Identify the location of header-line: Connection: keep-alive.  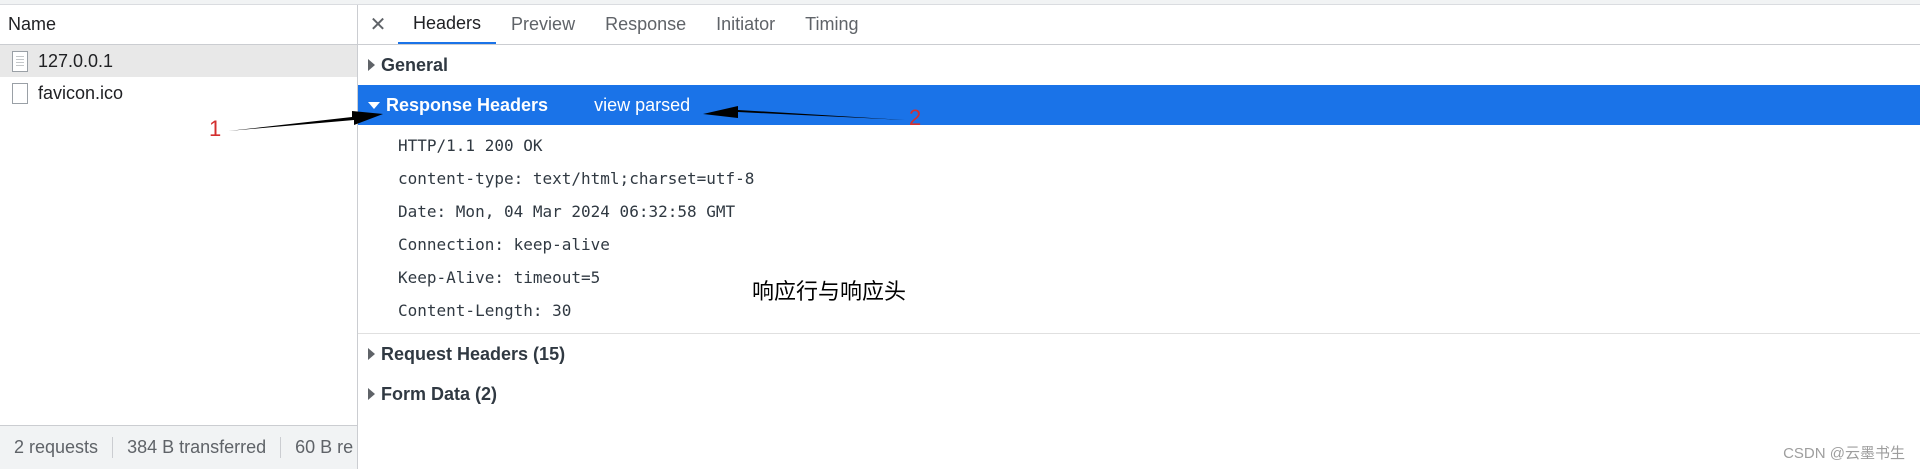
(504, 244).